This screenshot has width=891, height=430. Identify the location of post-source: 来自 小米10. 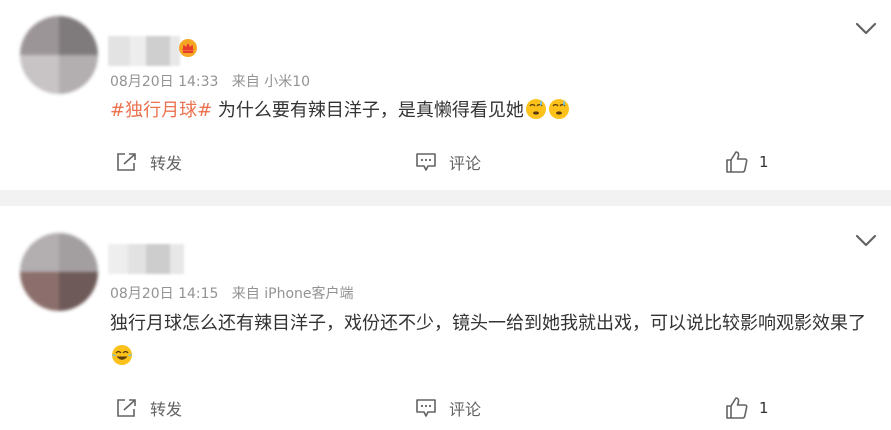
(271, 82).